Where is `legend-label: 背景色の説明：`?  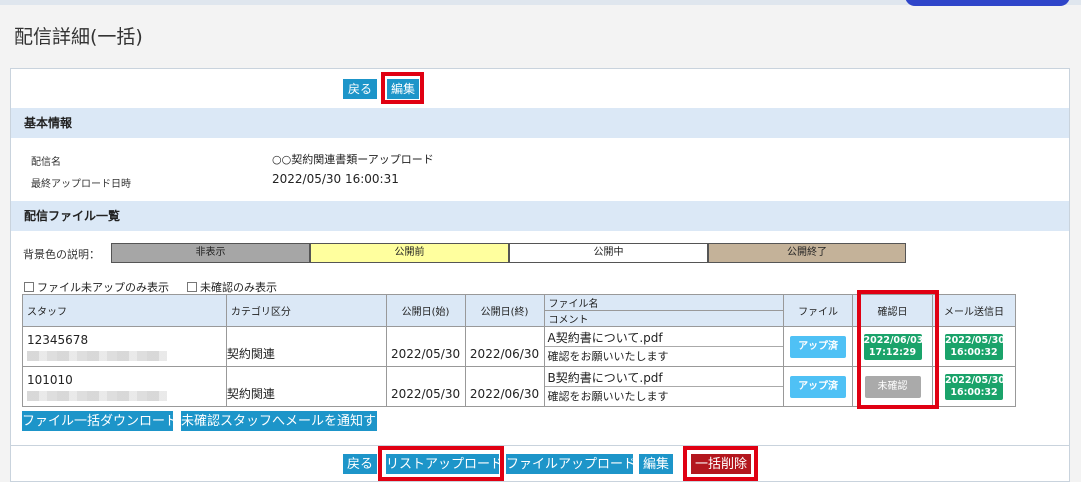 legend-label: 背景色の説明： is located at coordinates (61, 254).